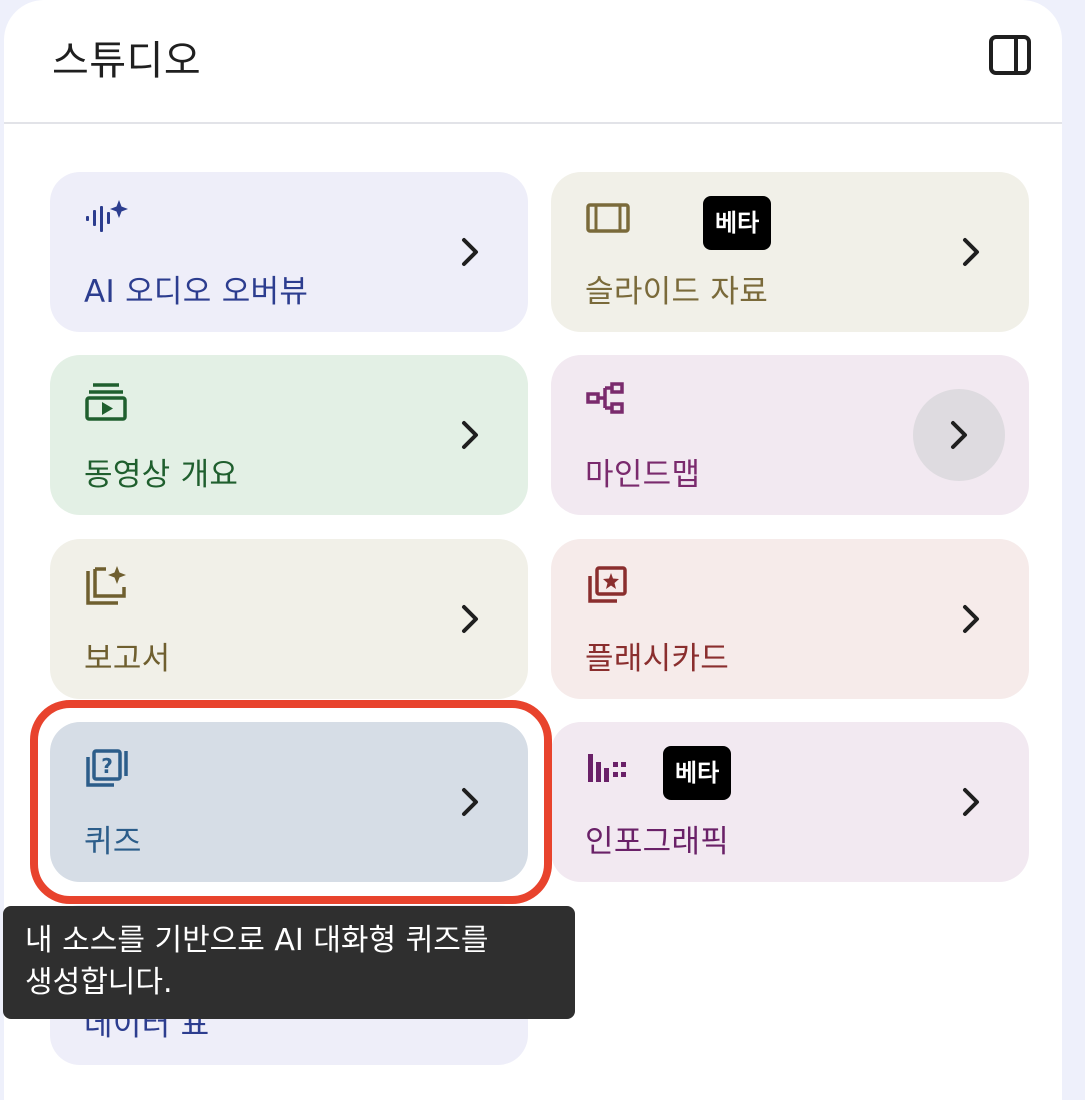  What do you see at coordinates (106, 585) in the screenshot?
I see `report-sparkle-icon` at bounding box center [106, 585].